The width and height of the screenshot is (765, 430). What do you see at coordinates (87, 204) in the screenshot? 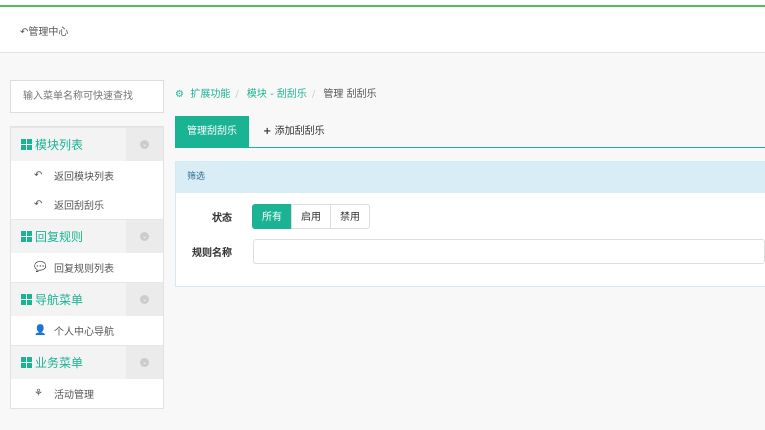
I see `sidebar-item-back-scratch: ↶ 返回刮刮乐` at bounding box center [87, 204].